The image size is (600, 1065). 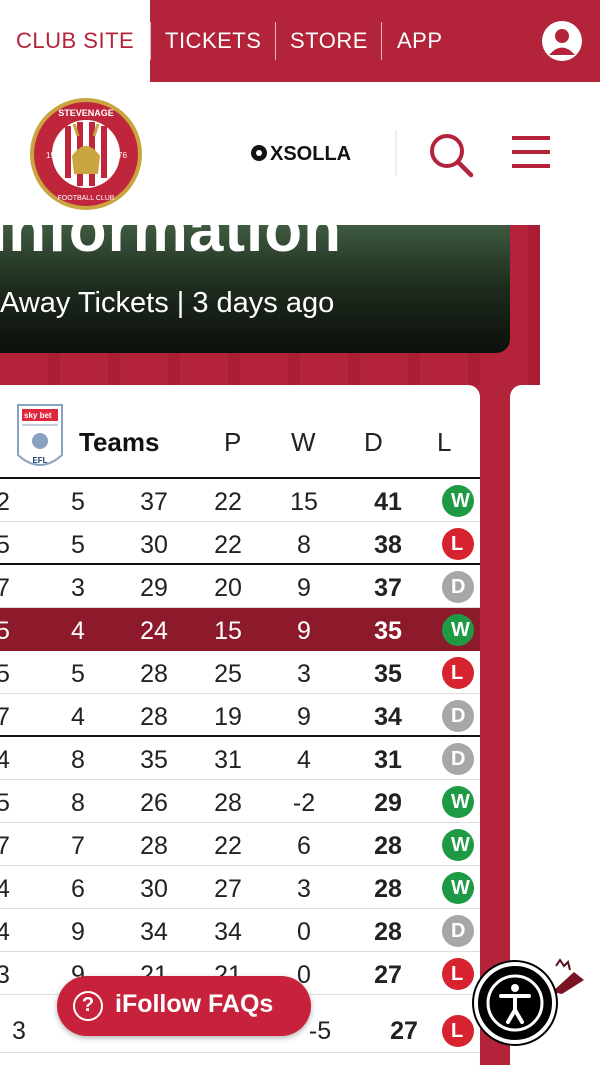 What do you see at coordinates (388, 502) in the screenshot?
I see `table-cell-points: 41` at bounding box center [388, 502].